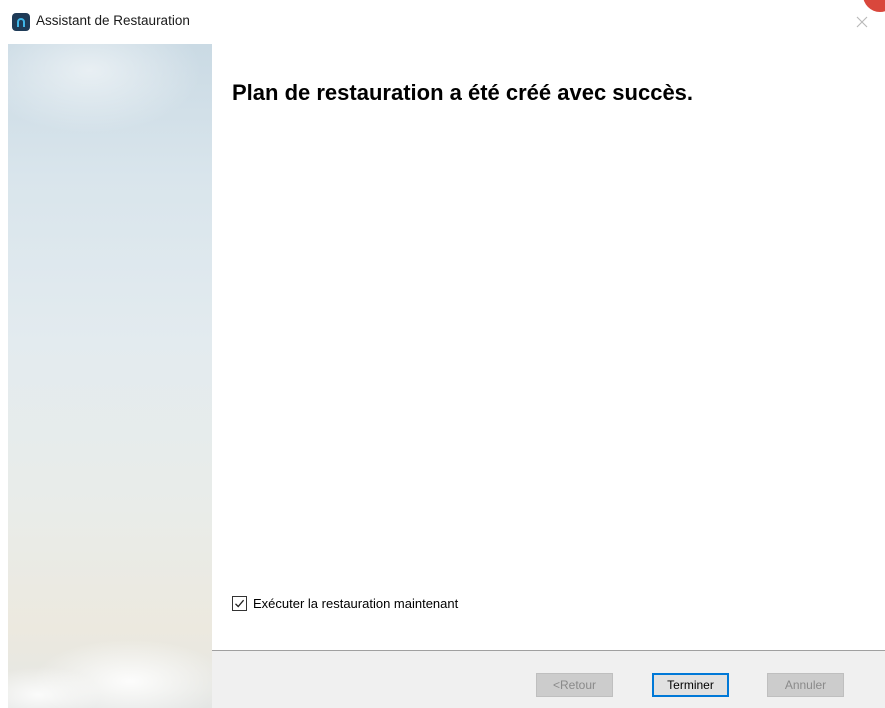 The height and width of the screenshot is (708, 885). Describe the element at coordinates (356, 603) in the screenshot. I see `run-now-label: Exécuter la restauration maintenant` at that location.